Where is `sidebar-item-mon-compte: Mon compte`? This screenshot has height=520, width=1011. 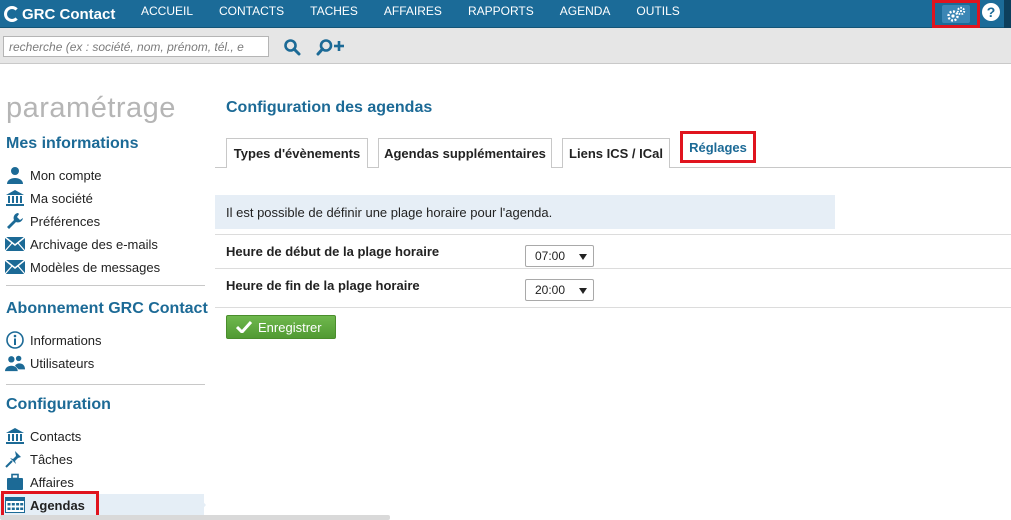
sidebar-item-mon-compte: Mon compte is located at coordinates (53, 175).